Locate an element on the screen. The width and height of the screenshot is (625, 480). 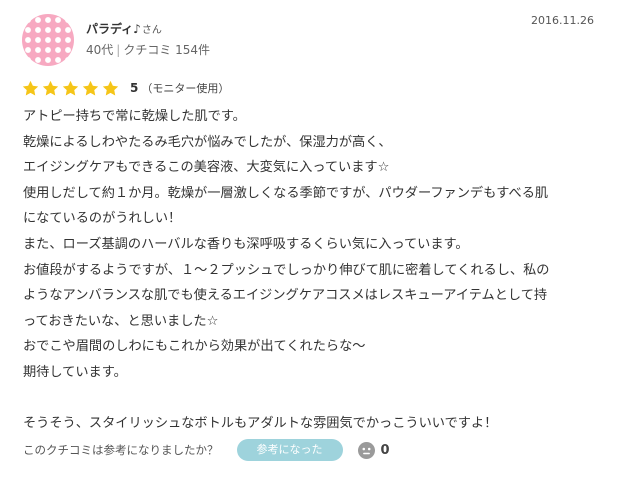
review-line: そうそう、スタイリッシュなボトルもアダルトな雰囲気でかっこういいですよ！ is located at coordinates (260, 424).